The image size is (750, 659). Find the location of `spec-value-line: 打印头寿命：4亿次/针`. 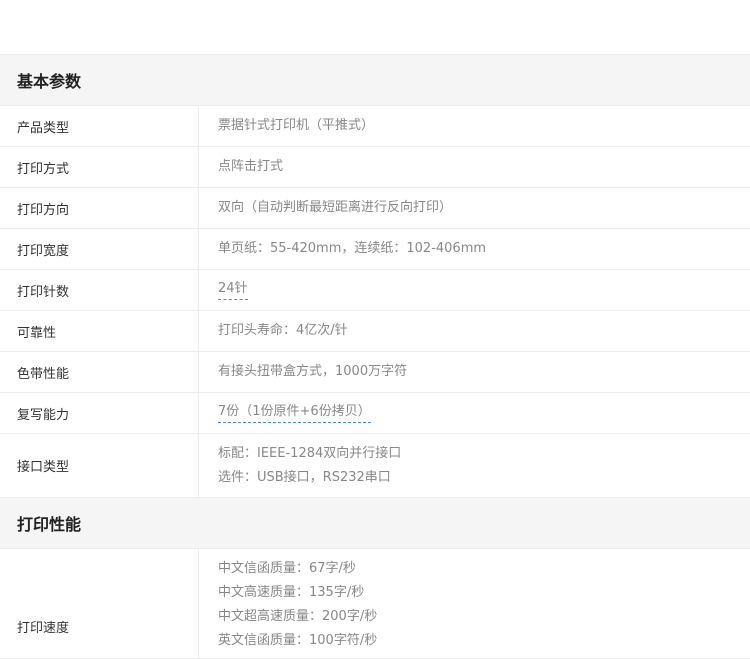

spec-value-line: 打印头寿命：4亿次/针 is located at coordinates (283, 330).